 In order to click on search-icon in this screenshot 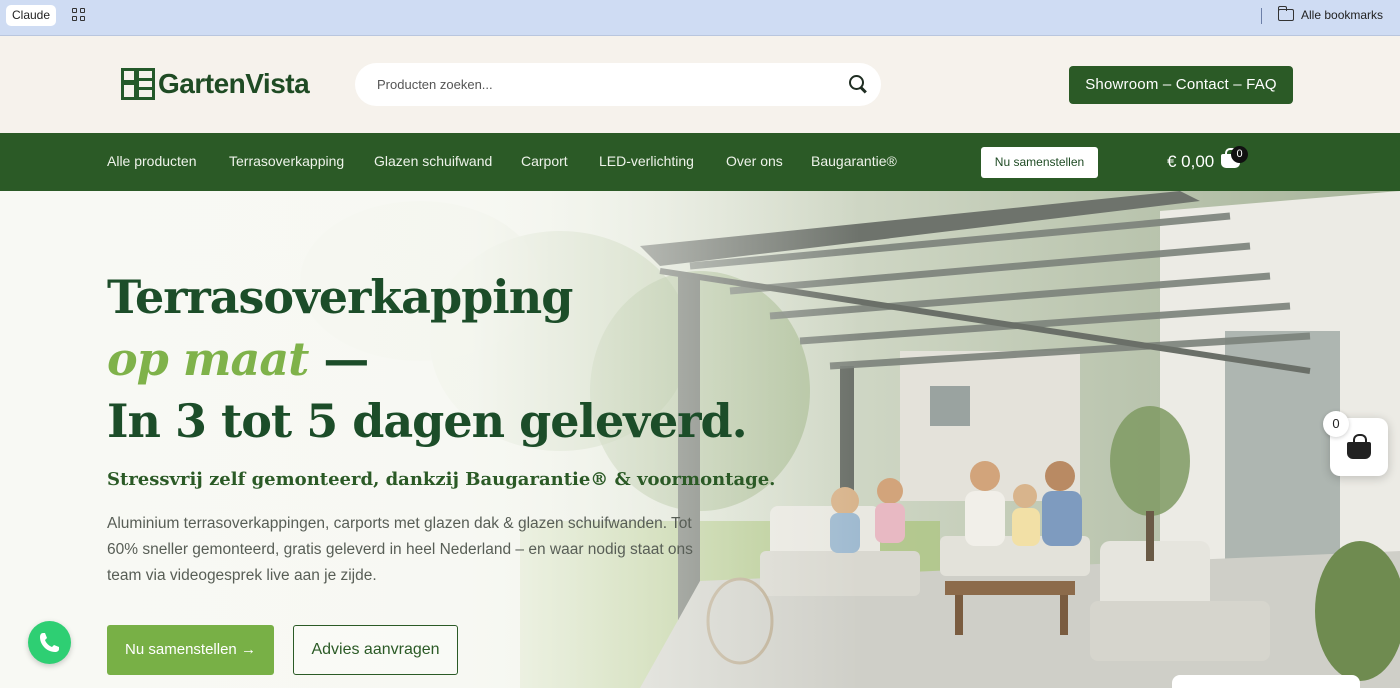, I will do `click(858, 84)`.